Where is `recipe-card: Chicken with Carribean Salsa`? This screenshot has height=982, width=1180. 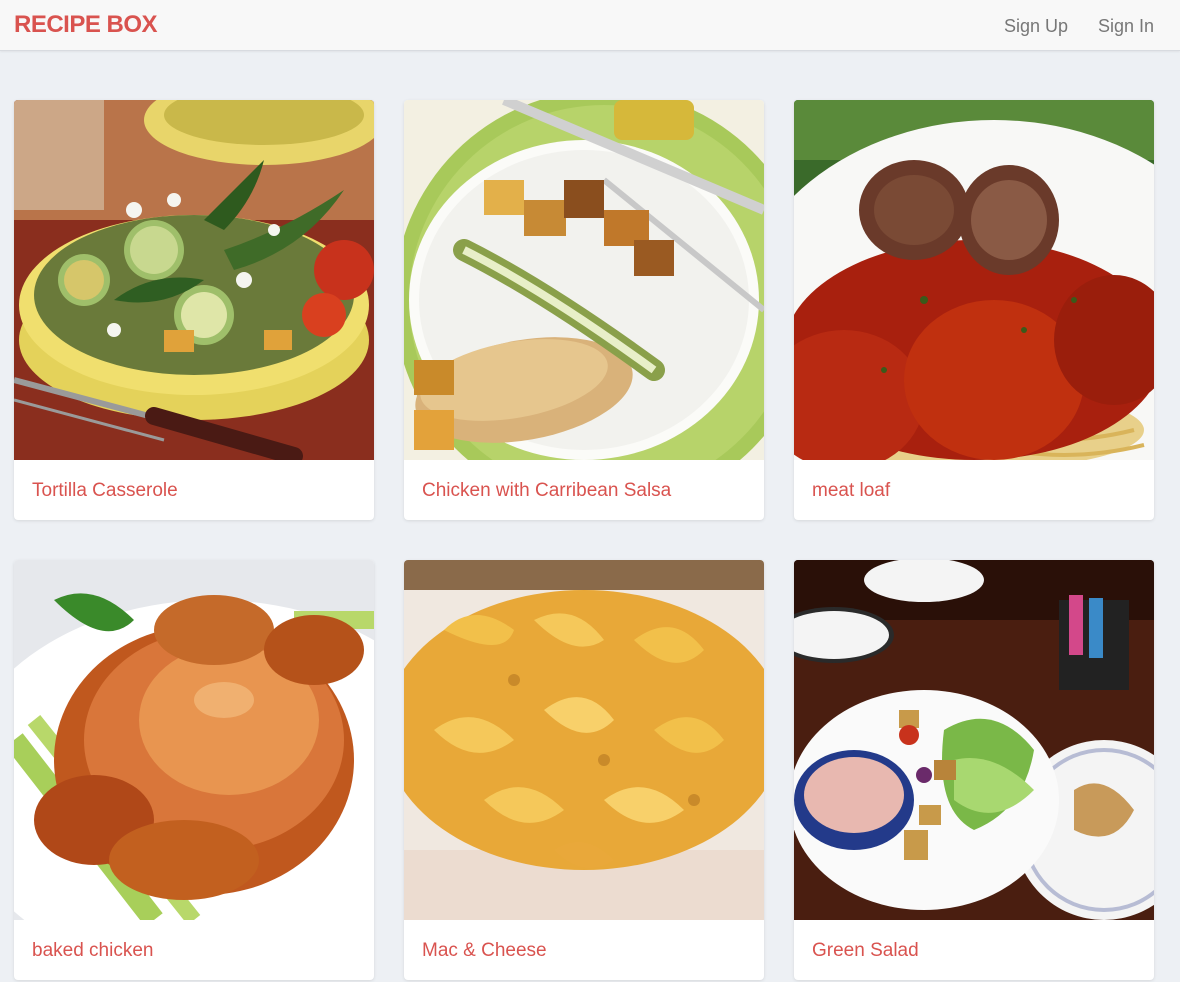
recipe-card: Chicken with Carribean Salsa is located at coordinates (584, 310).